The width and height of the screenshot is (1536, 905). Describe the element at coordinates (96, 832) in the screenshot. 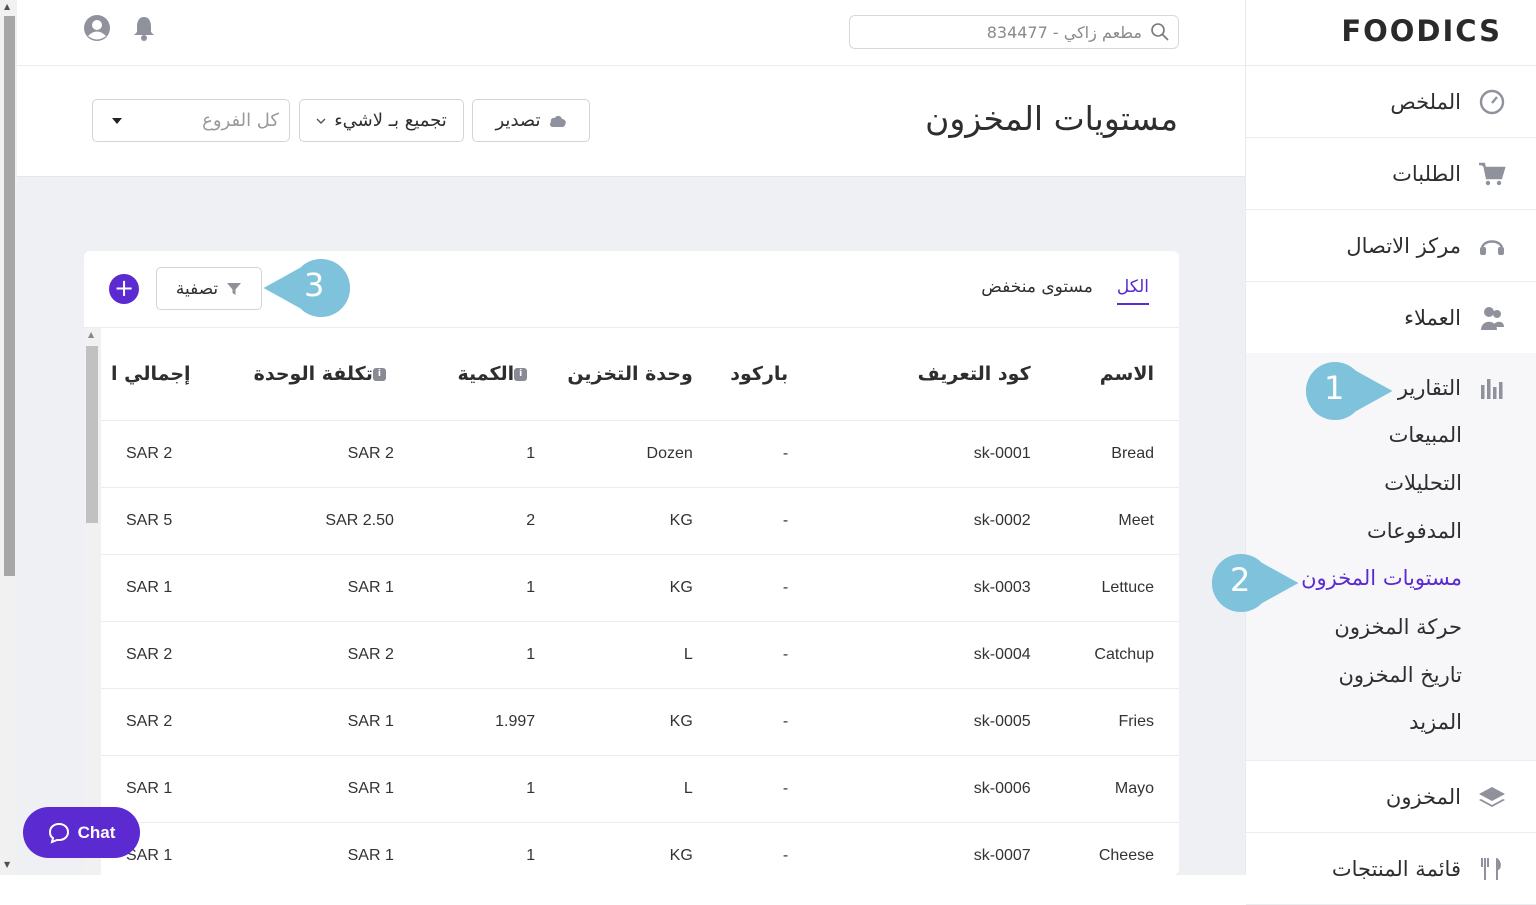

I see `chat-label: Chat` at that location.